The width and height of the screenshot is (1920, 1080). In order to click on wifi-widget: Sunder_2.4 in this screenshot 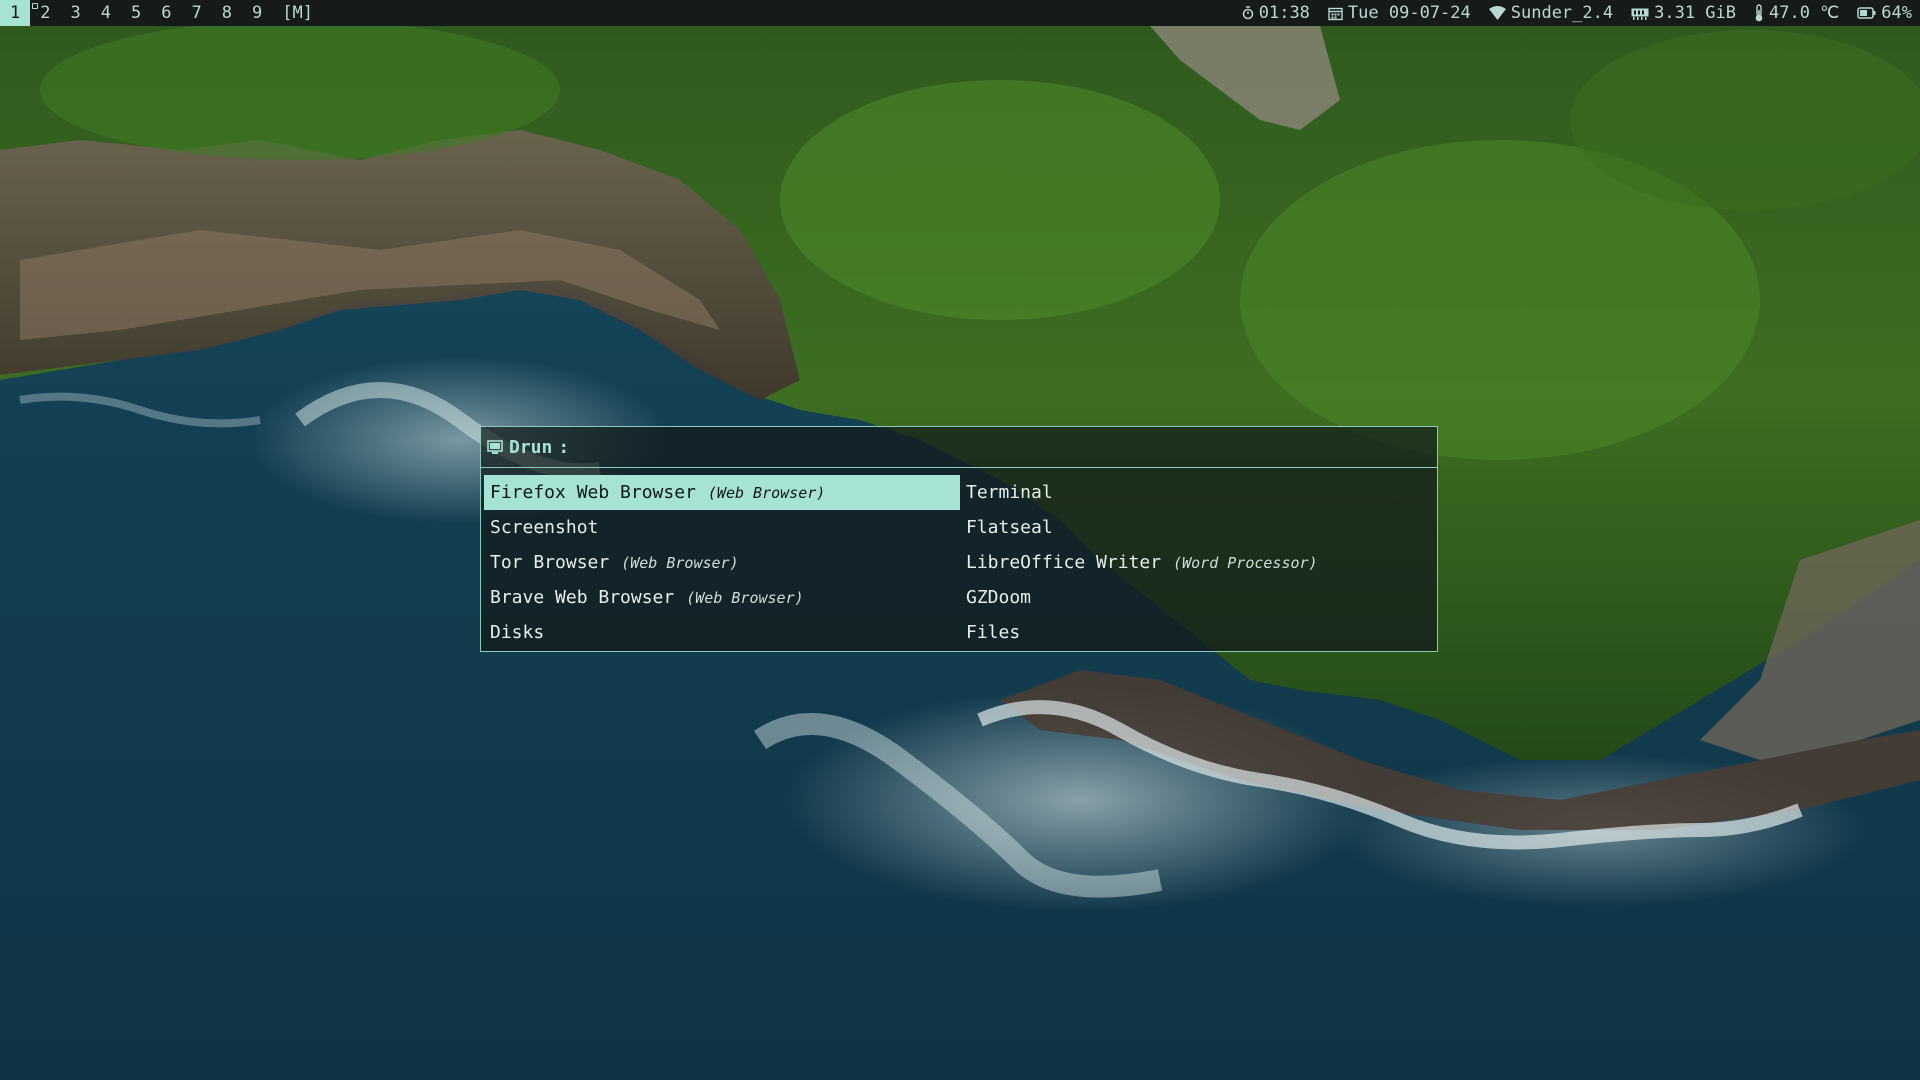, I will do `click(1551, 13)`.